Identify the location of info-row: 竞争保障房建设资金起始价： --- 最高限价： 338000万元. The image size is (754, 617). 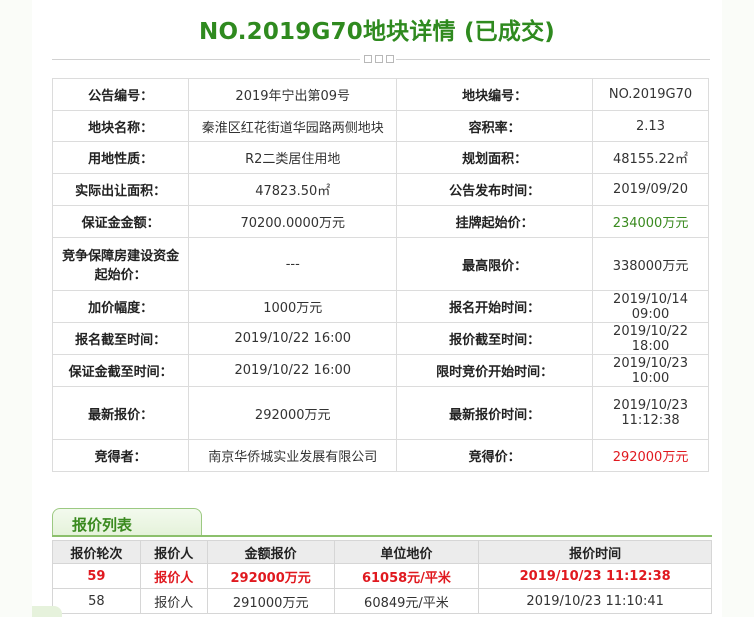
(380, 264).